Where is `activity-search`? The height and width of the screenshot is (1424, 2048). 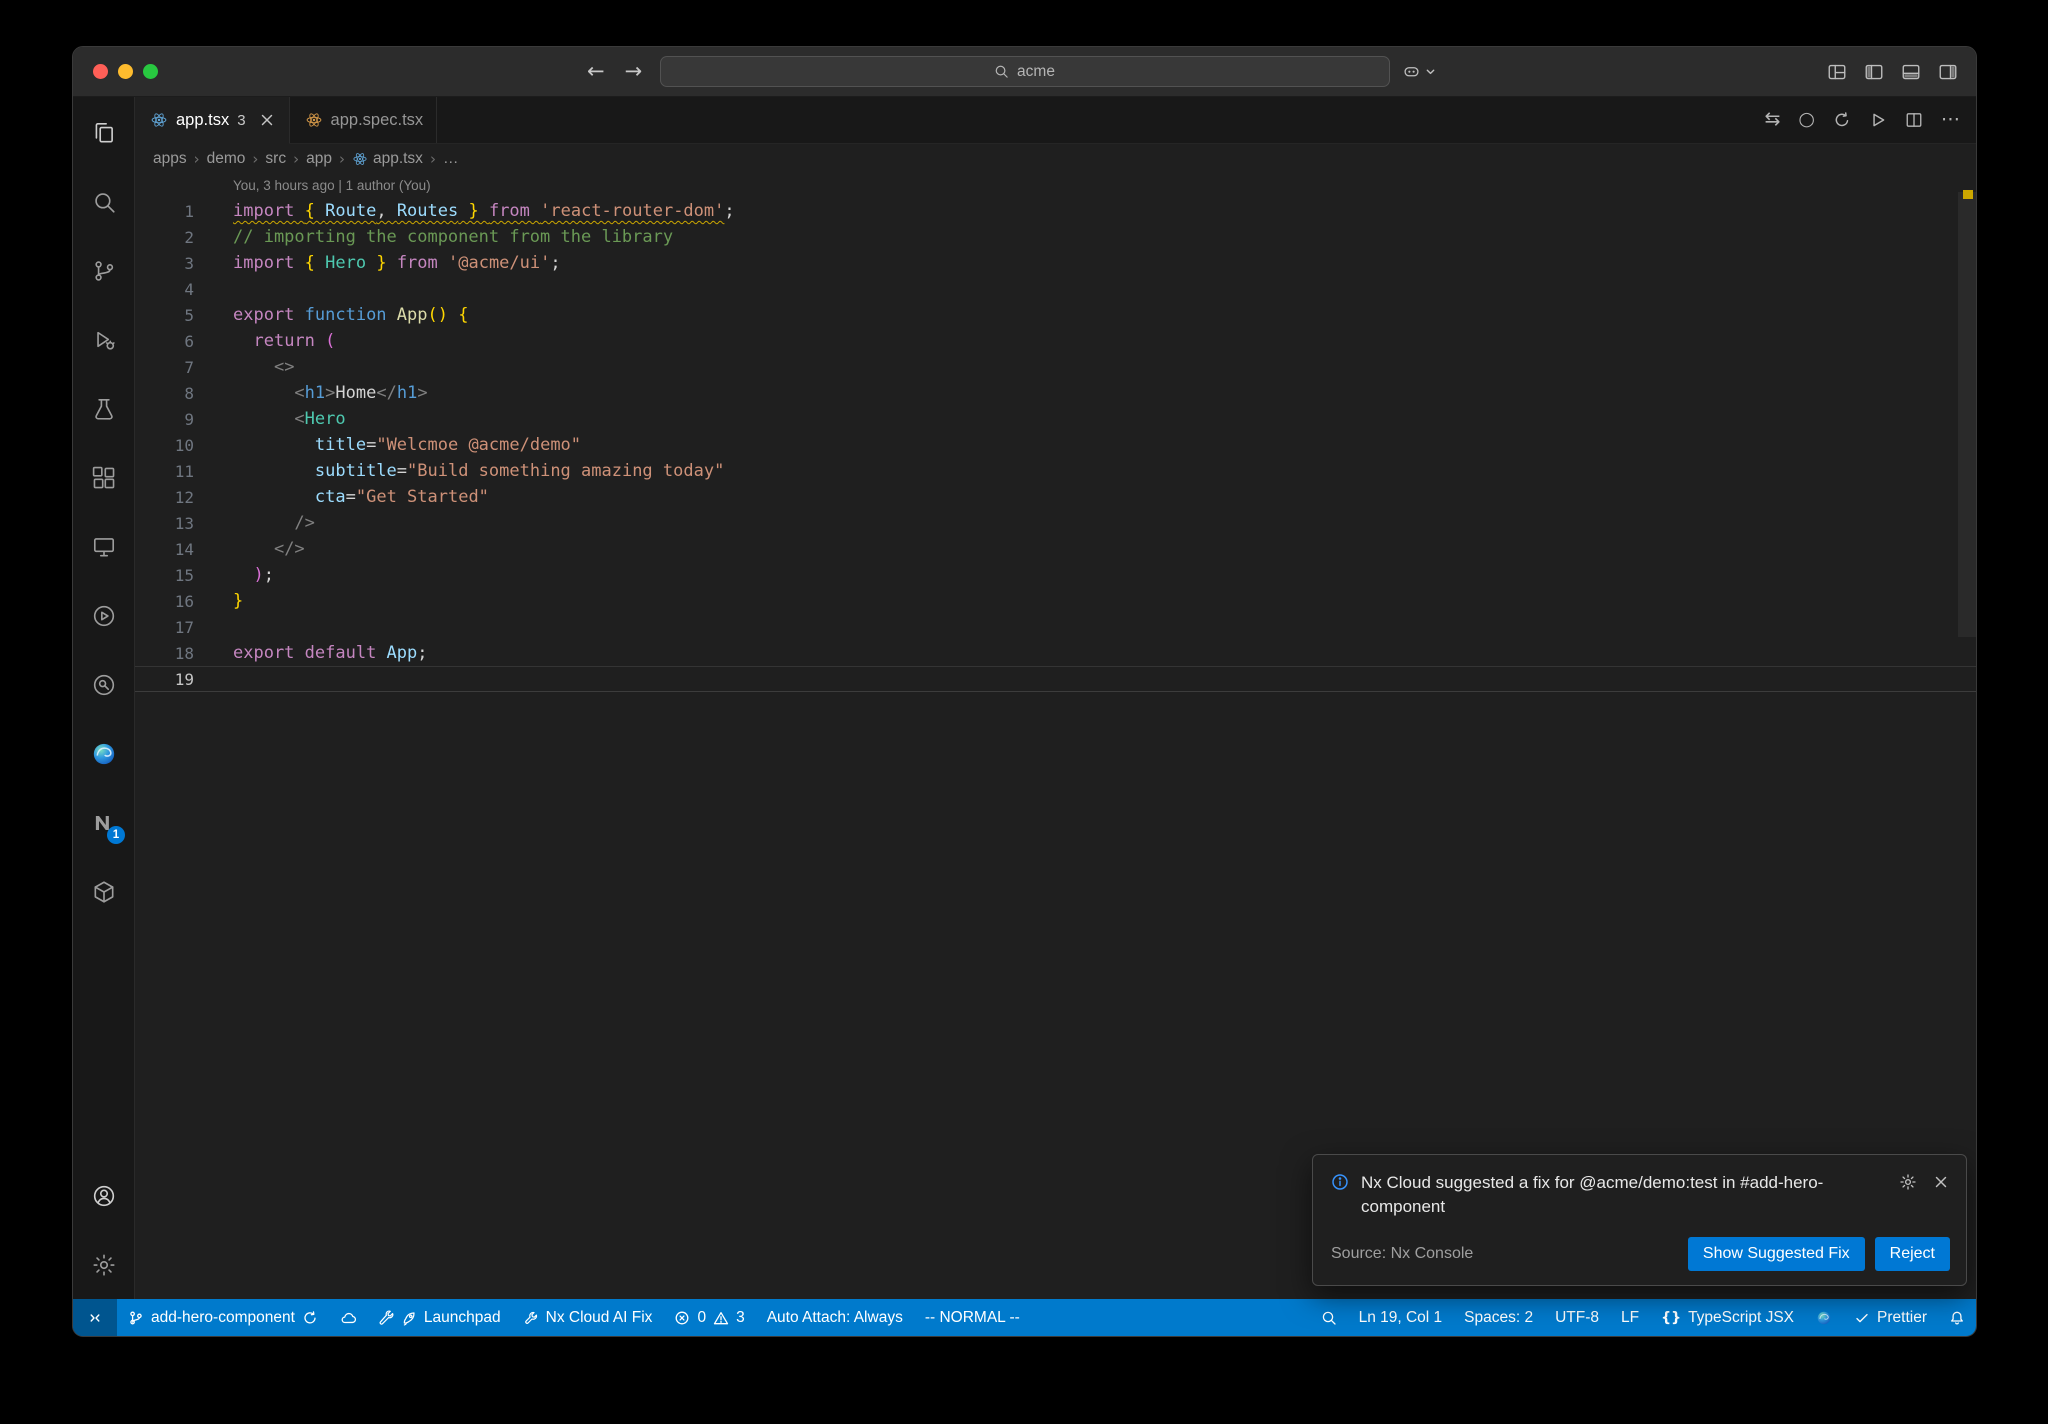 activity-search is located at coordinates (103, 201).